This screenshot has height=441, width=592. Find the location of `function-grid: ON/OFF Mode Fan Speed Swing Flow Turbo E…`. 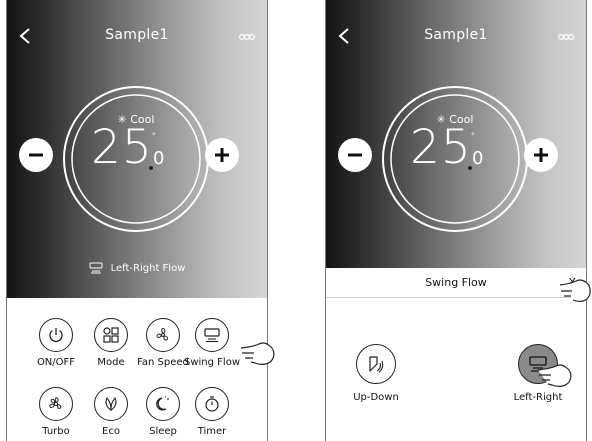

function-grid: ON/OFF Mode Fan Speed Swing Flow Turbo E… is located at coordinates (137, 369).